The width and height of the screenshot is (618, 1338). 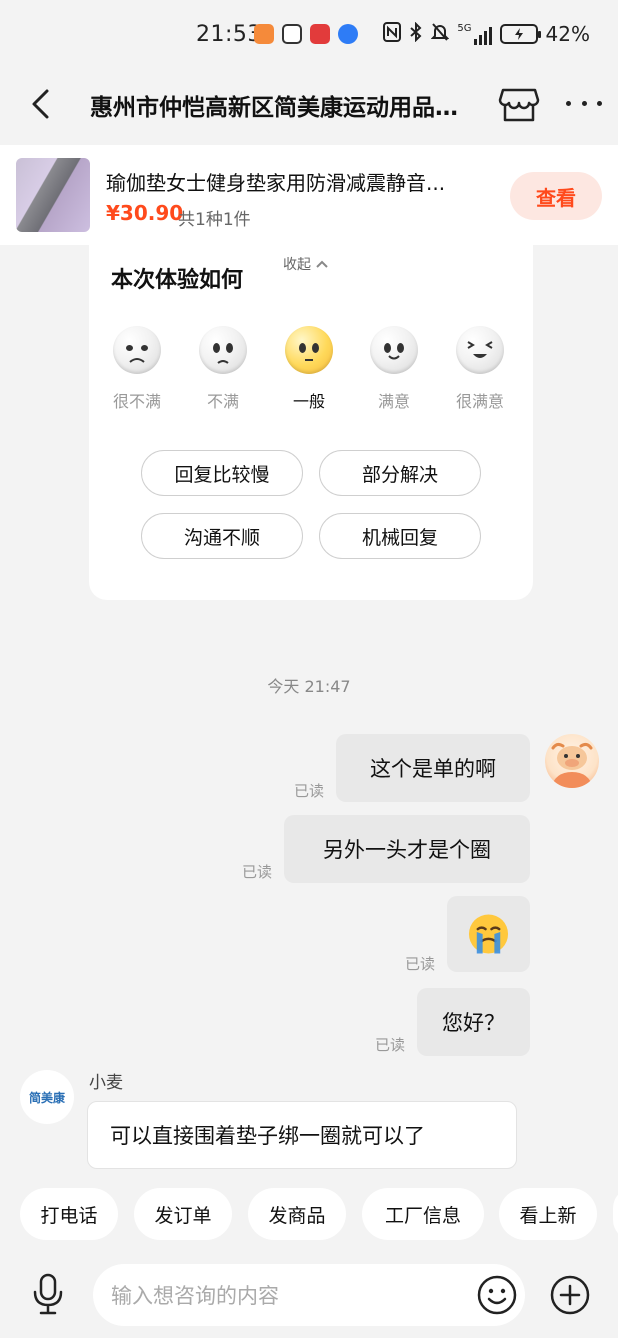 I want to click on plus-circle-icon, so click(x=570, y=1295).